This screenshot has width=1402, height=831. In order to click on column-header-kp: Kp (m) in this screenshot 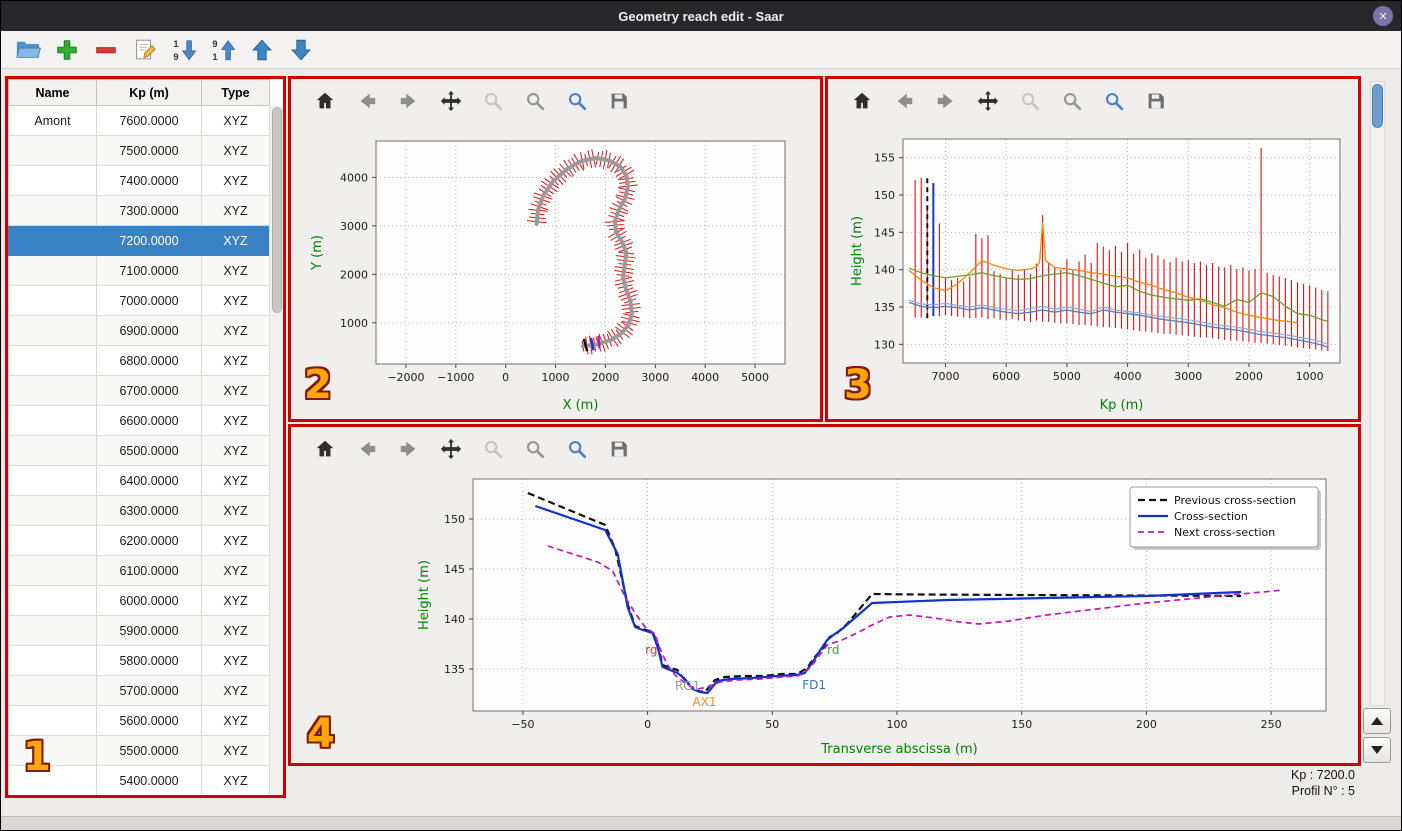, I will do `click(149, 92)`.